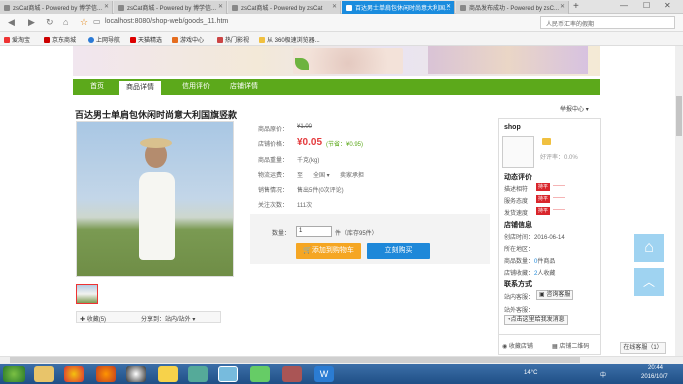  Describe the element at coordinates (188, 39) in the screenshot. I see `bookmark-item: 游戏中心` at that location.